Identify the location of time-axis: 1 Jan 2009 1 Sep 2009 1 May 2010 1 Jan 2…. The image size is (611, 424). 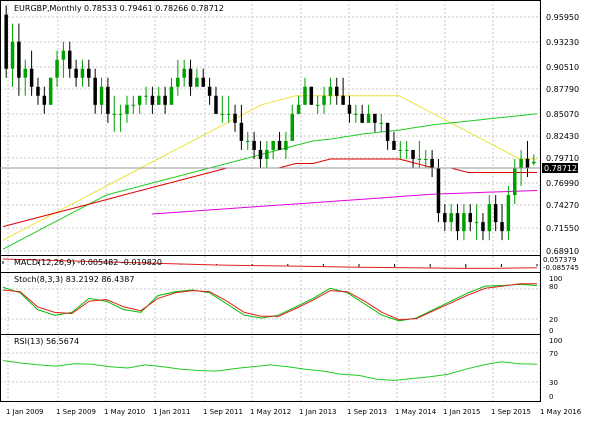
(294, 412).